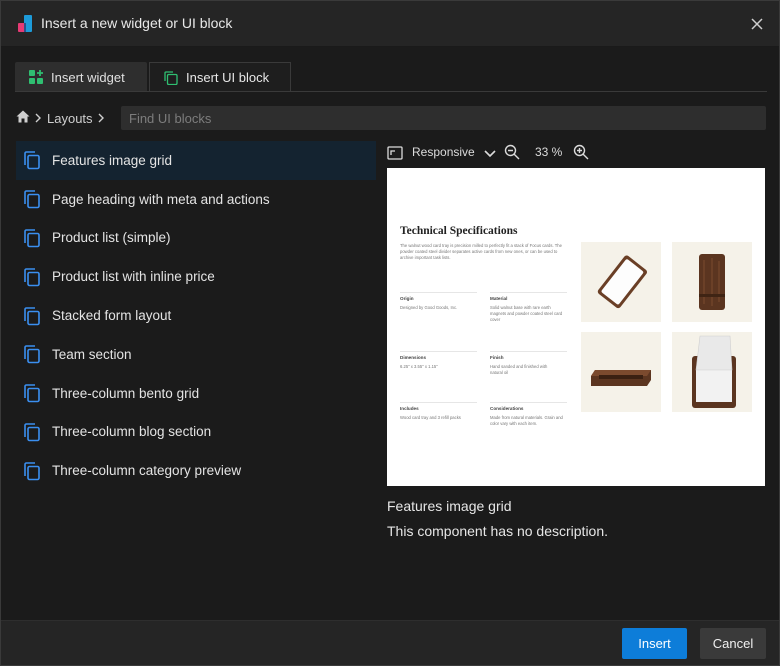  What do you see at coordinates (449, 506) in the screenshot?
I see `selected-block-name: Features image grid` at bounding box center [449, 506].